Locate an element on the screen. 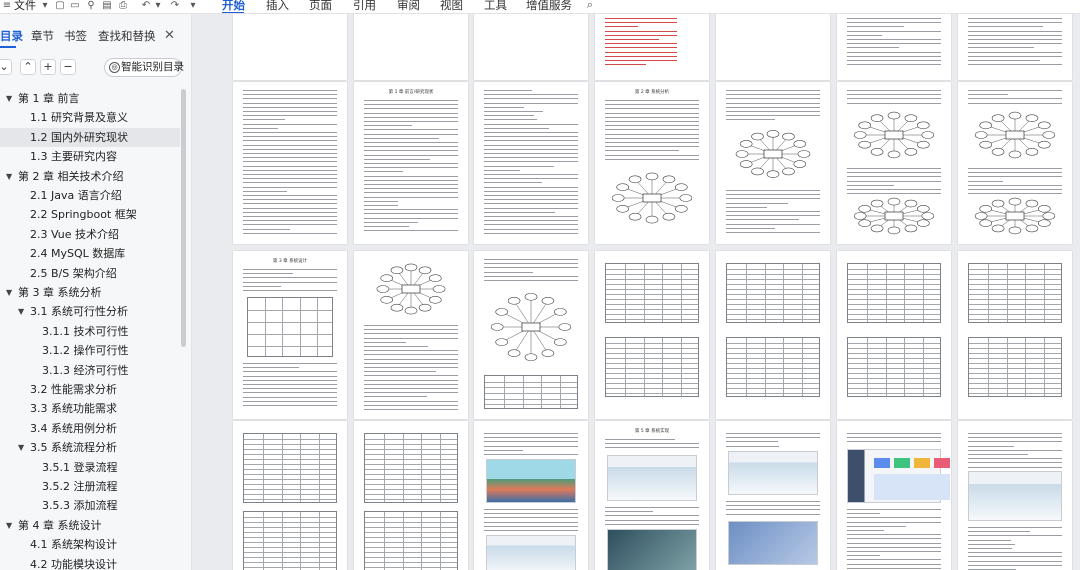 The image size is (1080, 570). nav-tab-toc: 目录 is located at coordinates (11, 36).